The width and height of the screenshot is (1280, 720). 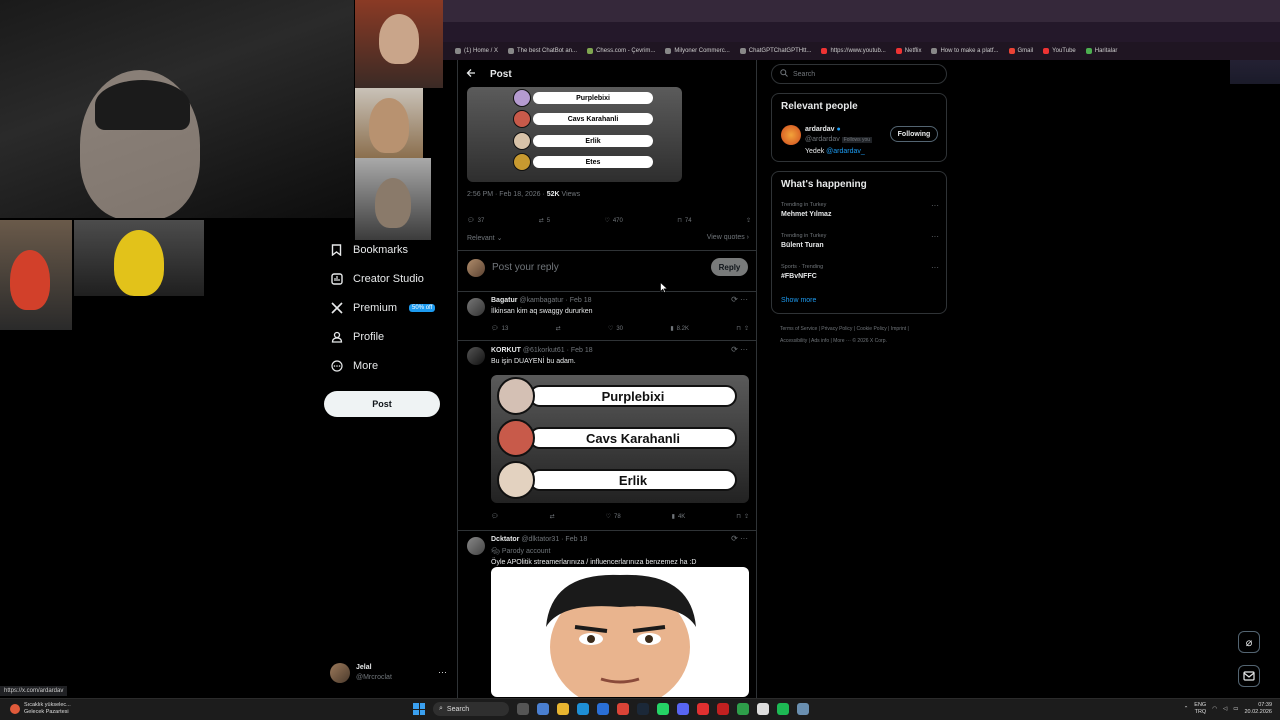 What do you see at coordinates (544, 221) in the screenshot?
I see `repost-action: ⇄ 5` at bounding box center [544, 221].